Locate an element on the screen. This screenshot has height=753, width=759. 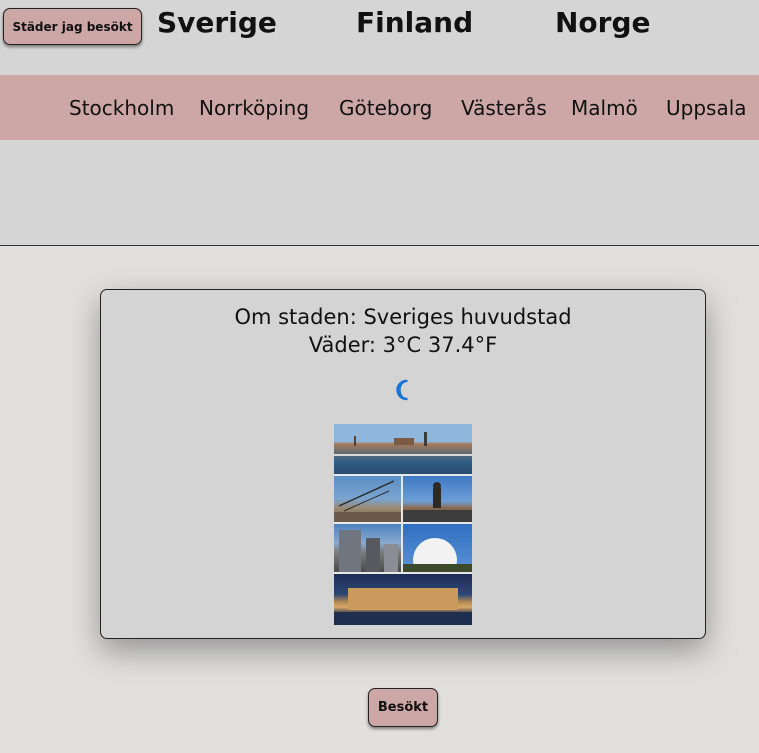
photo-globe-arena is located at coordinates (437, 548).